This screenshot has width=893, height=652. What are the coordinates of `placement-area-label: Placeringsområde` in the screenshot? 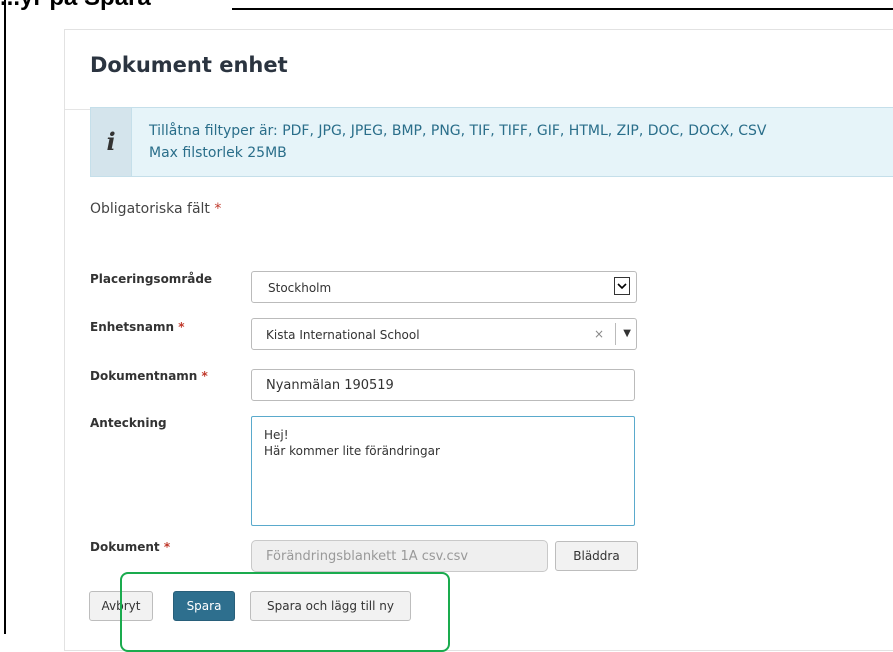 It's located at (151, 279).